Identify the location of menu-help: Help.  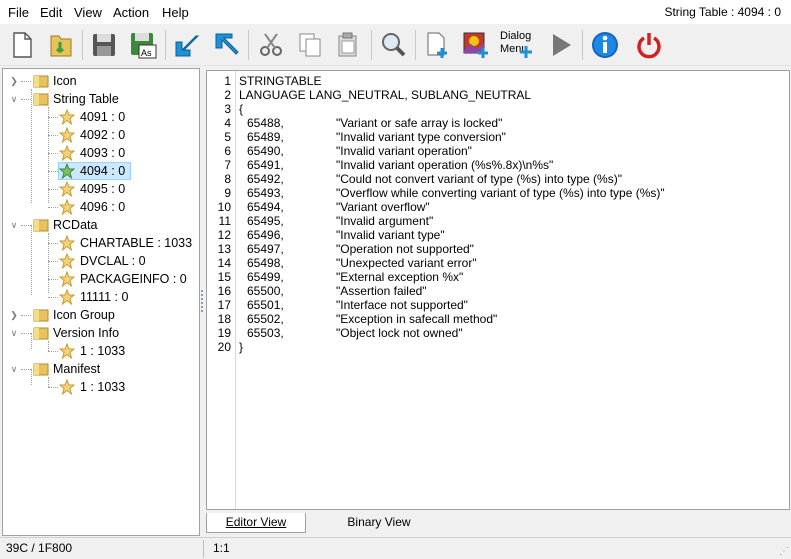
(175, 12).